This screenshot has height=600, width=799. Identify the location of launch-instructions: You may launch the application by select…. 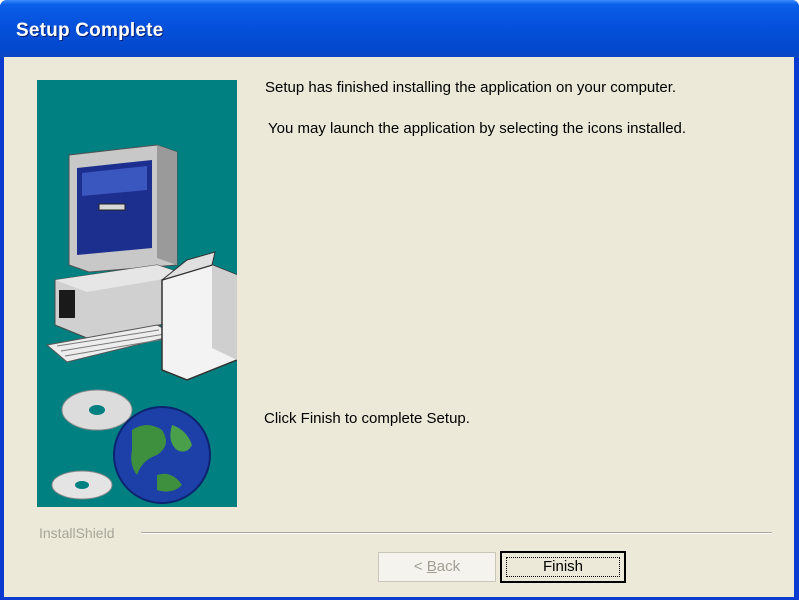
(477, 128).